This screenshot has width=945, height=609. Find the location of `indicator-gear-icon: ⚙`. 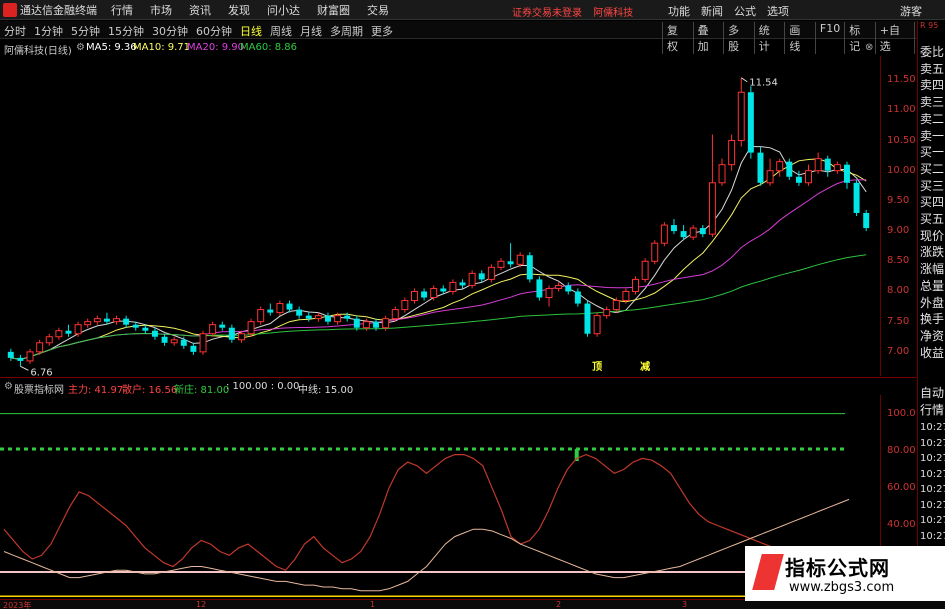

indicator-gear-icon: ⚙ is located at coordinates (8, 386).